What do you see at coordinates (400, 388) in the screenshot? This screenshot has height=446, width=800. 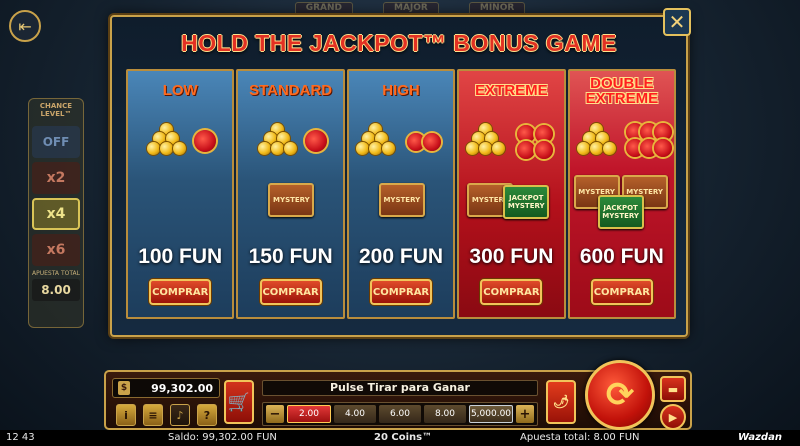 I see `message-display: Pulse Tirar para Ganar` at bounding box center [400, 388].